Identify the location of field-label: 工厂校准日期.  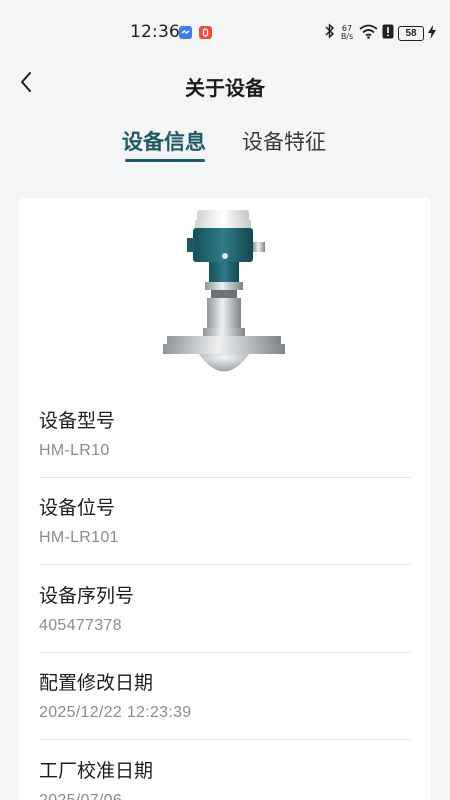
(96, 771).